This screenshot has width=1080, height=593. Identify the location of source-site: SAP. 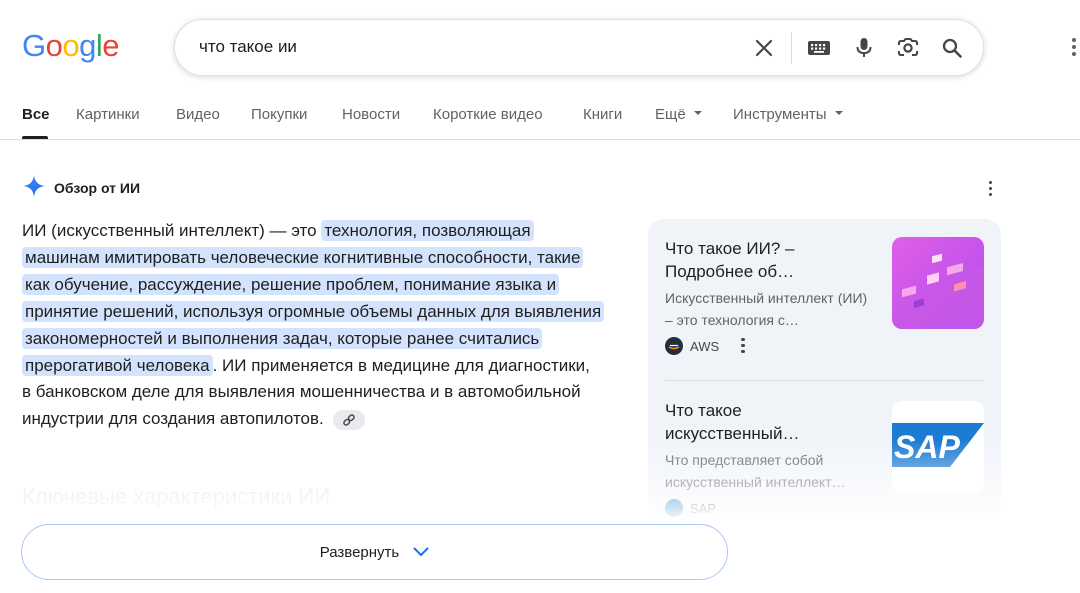
(703, 508).